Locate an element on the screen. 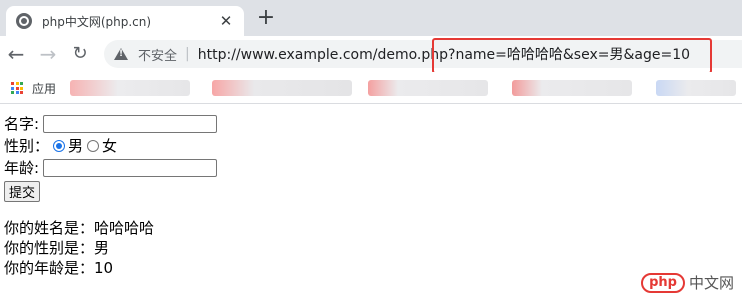 The width and height of the screenshot is (742, 307). sex-option-male: 男 is located at coordinates (75, 146).